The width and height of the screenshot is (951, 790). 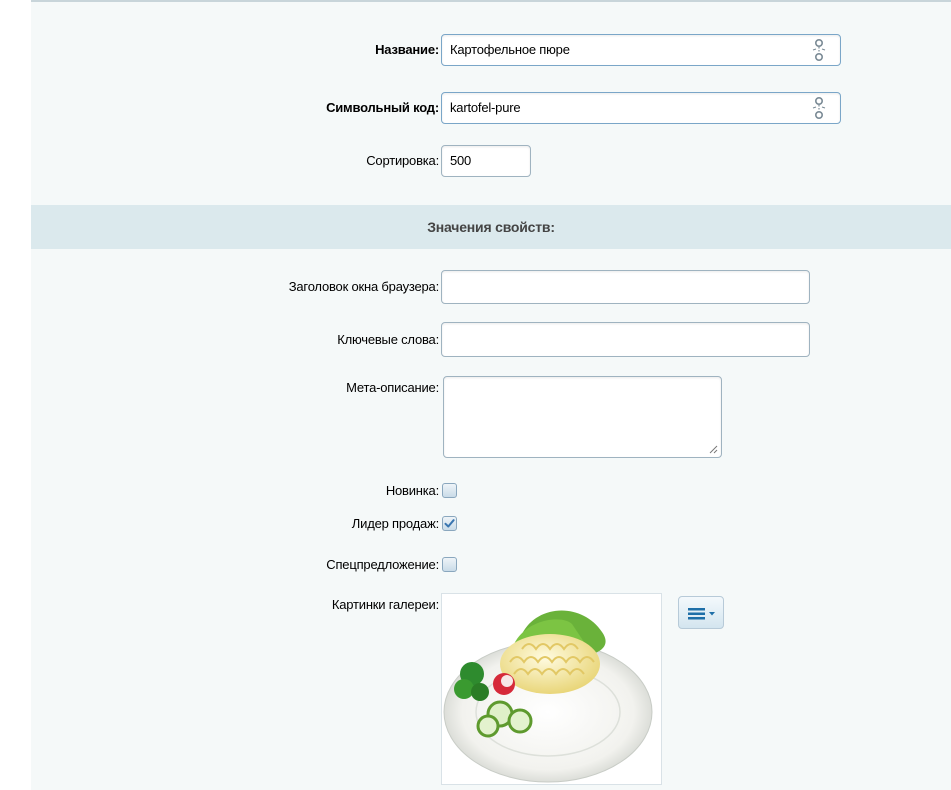 I want to click on code-label: Символьный код:, so click(x=382, y=107).